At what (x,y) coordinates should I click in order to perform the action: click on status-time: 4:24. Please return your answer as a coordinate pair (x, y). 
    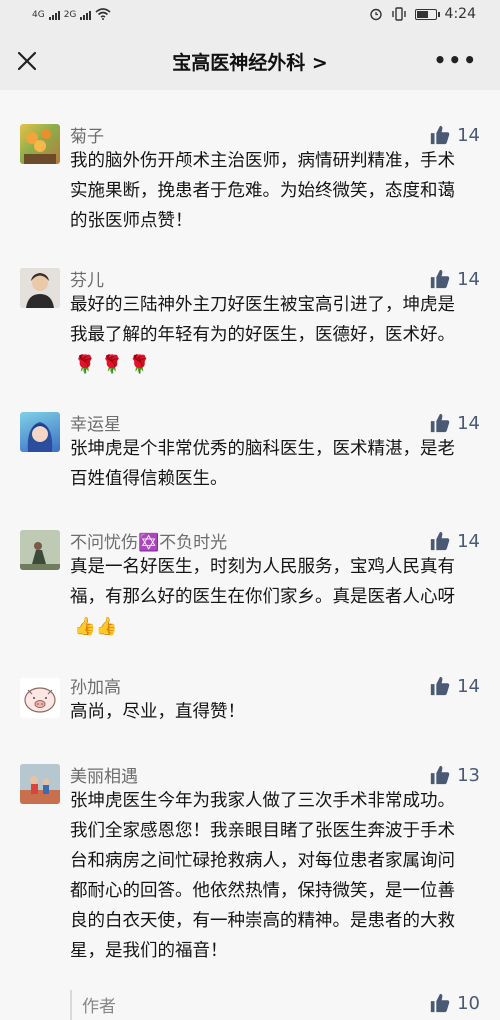
    Looking at the image, I should click on (460, 14).